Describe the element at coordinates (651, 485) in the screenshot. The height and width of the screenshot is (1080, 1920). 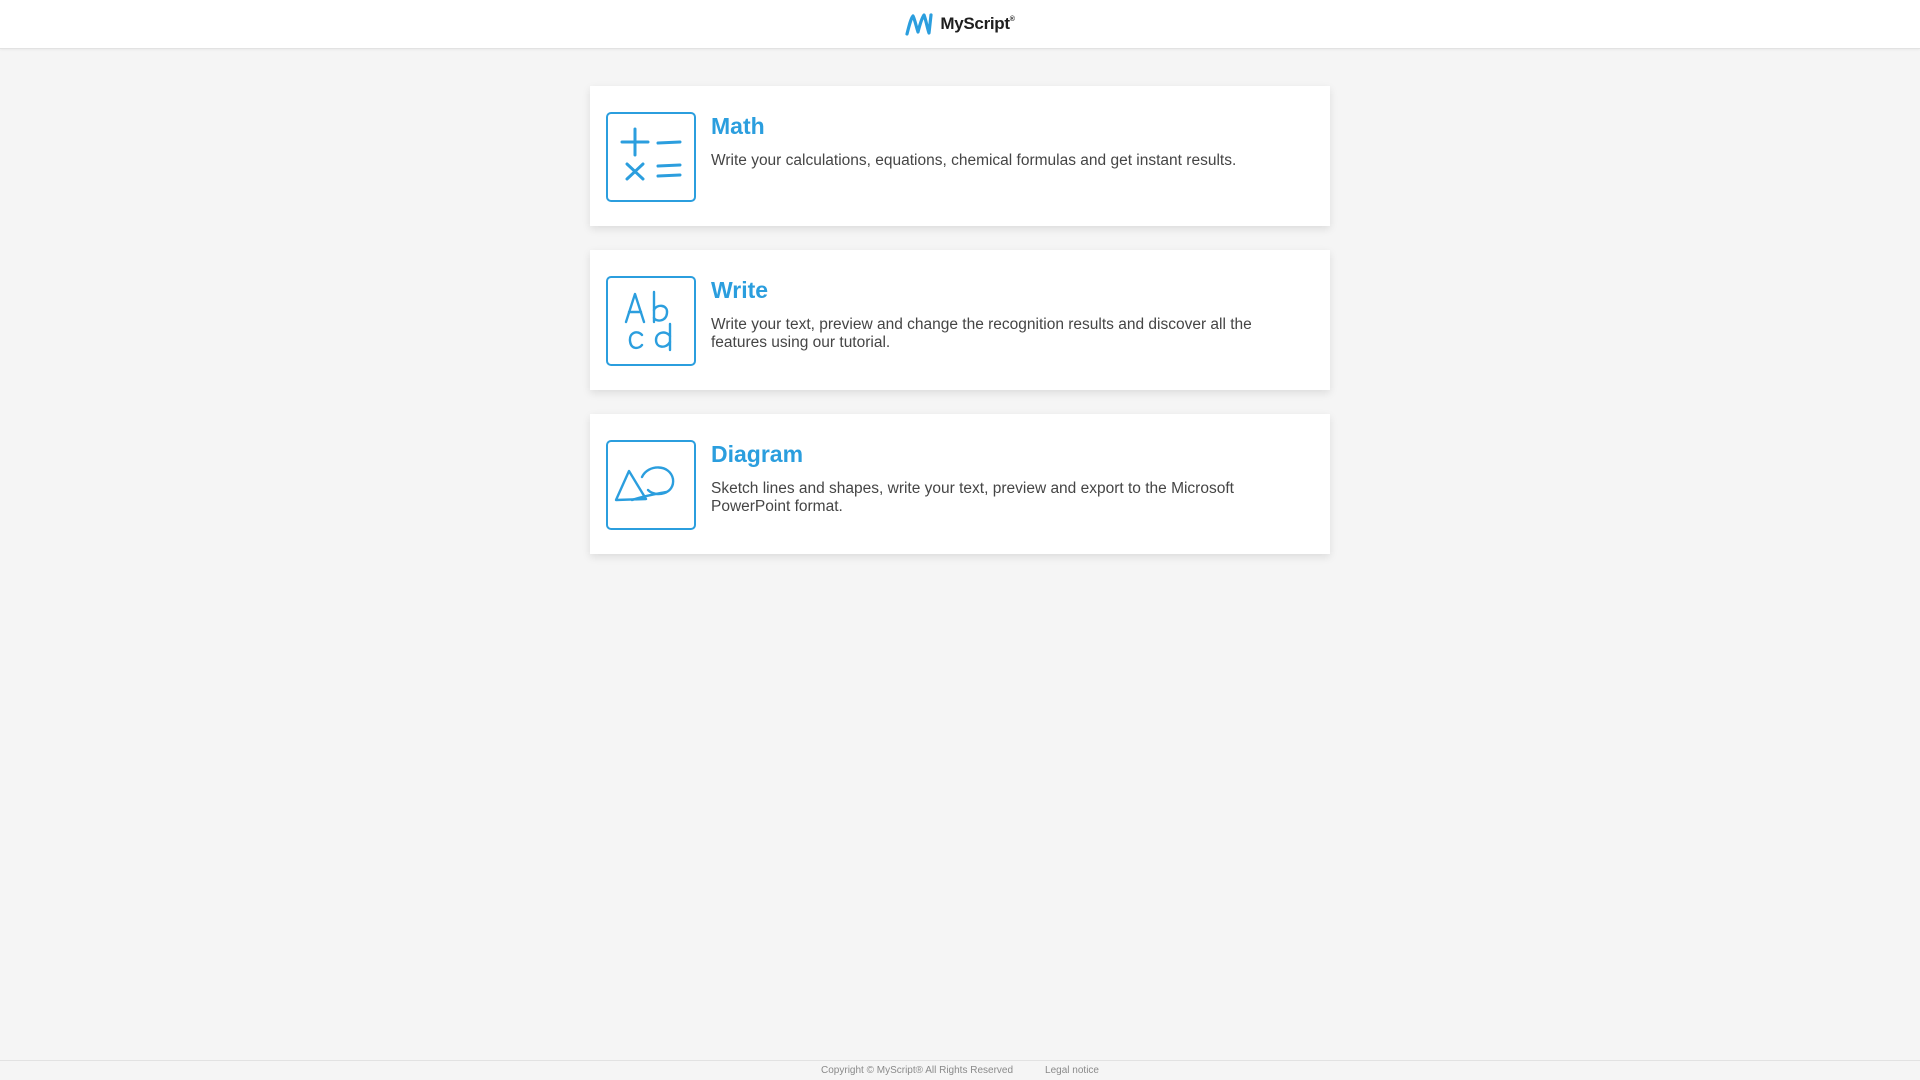
I see `diagram-shapes-icon` at that location.